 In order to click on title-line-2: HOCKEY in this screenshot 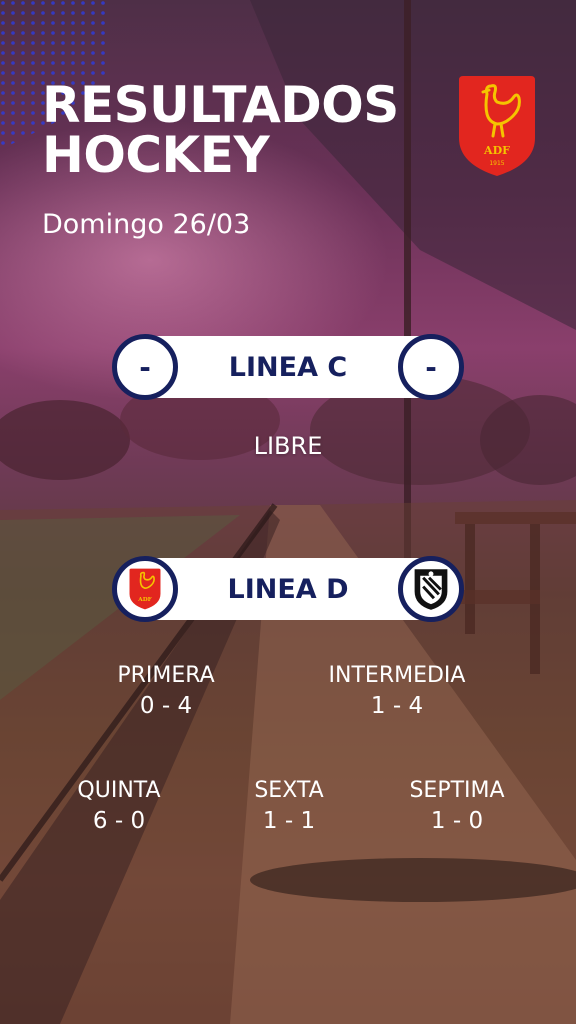, I will do `click(156, 155)`.